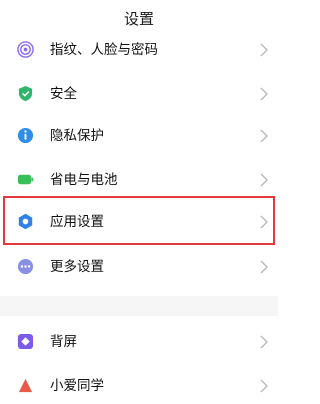 The image size is (320, 404). I want to click on fingerprint-icon, so click(25, 49).